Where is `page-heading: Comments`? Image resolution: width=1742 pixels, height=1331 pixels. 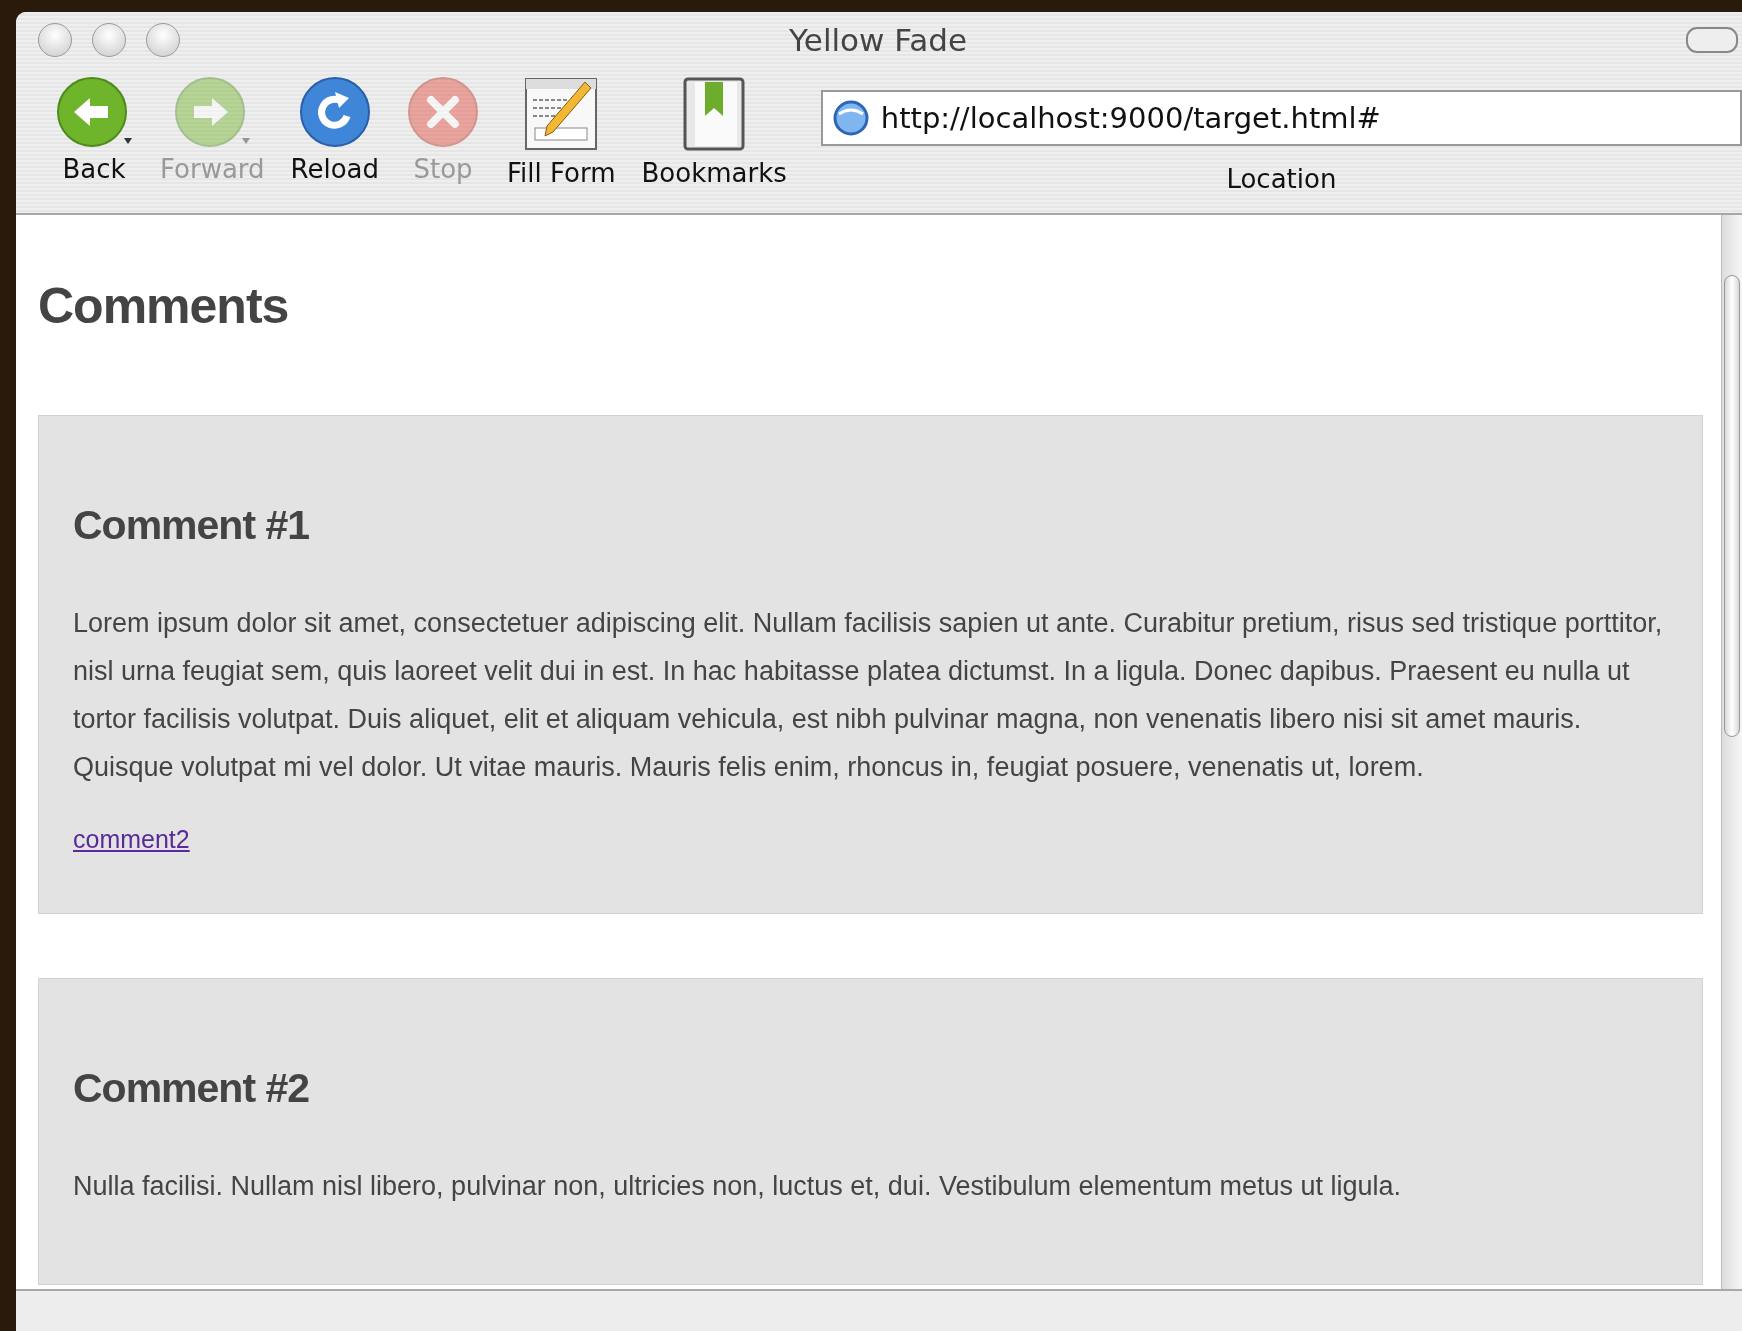
page-heading: Comments is located at coordinates (164, 306).